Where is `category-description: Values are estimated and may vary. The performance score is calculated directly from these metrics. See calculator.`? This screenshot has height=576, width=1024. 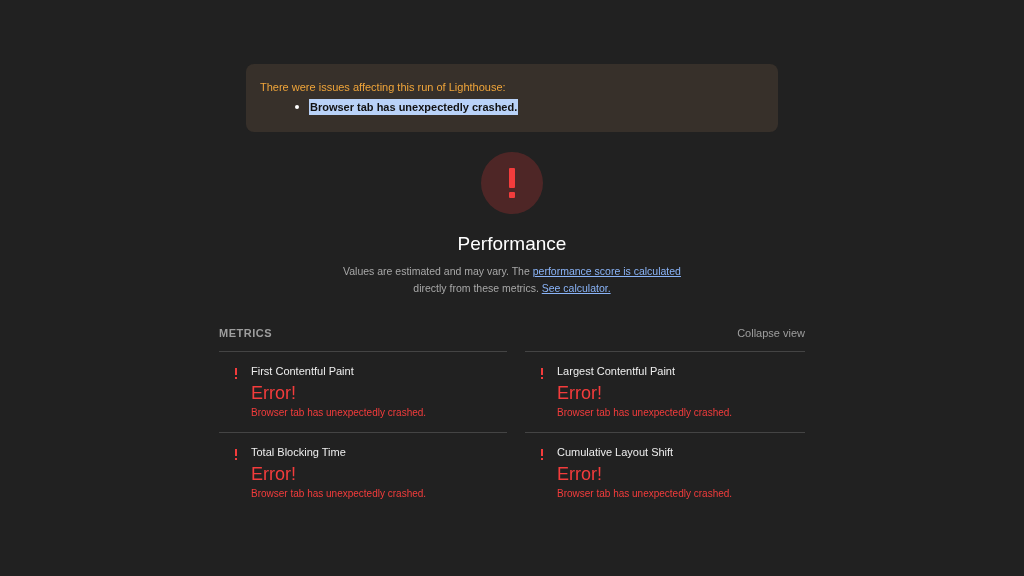
category-description: Values are estimated and may vary. The performance score is calculated directly from these metrics. See calculator. is located at coordinates (512, 280).